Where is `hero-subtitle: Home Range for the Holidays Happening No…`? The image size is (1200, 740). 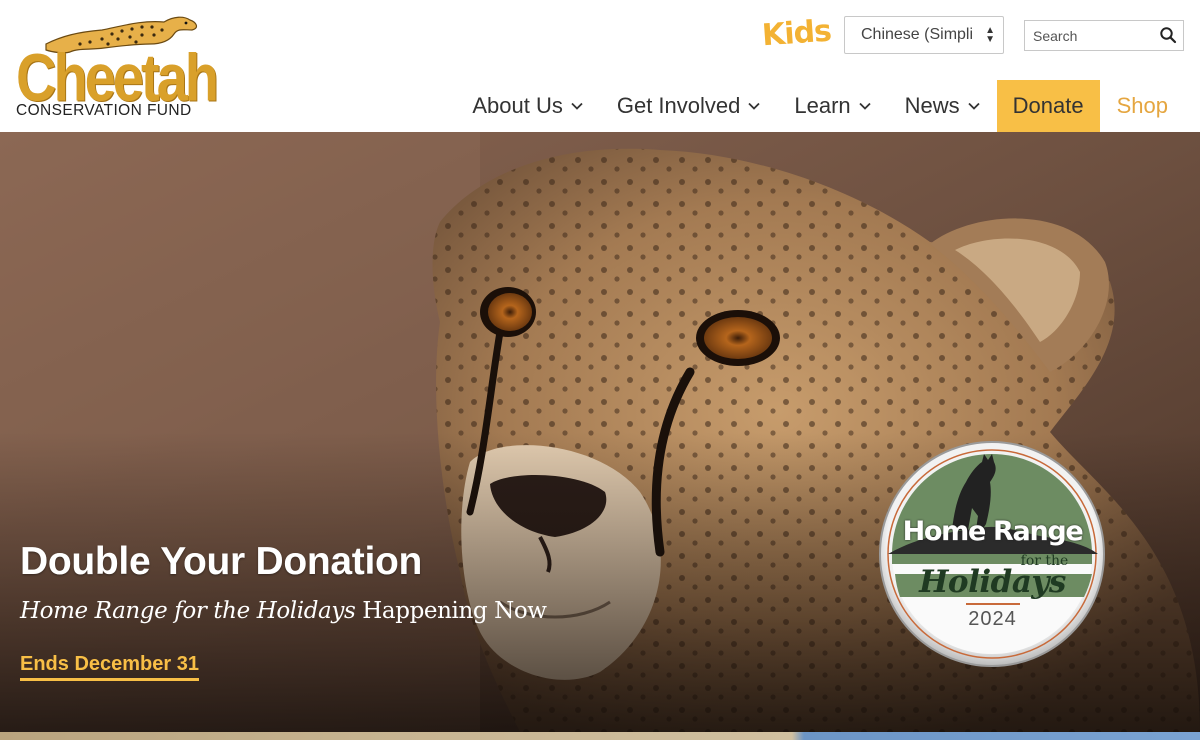 hero-subtitle: Home Range for the Holidays Happening No… is located at coordinates (283, 611).